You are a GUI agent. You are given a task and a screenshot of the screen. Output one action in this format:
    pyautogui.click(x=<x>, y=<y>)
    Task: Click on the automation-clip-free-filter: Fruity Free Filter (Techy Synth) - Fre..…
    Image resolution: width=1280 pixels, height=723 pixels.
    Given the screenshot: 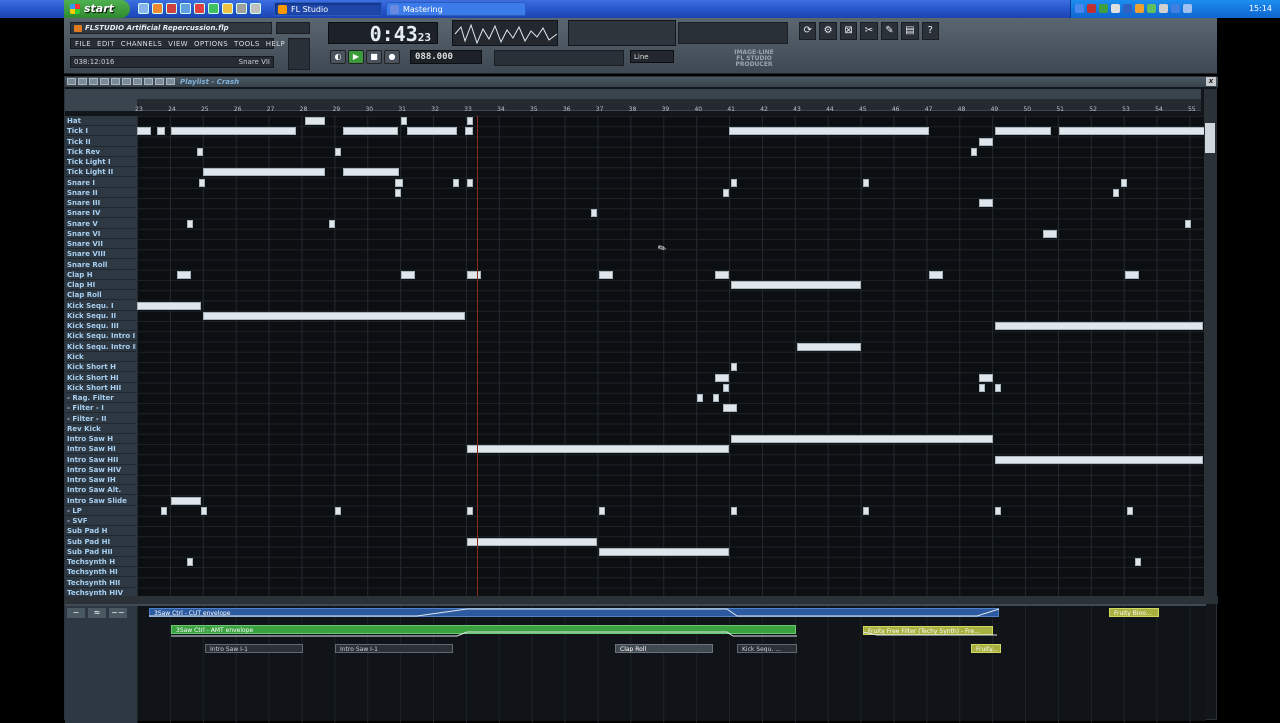 What is the action you would take?
    pyautogui.click(x=928, y=630)
    